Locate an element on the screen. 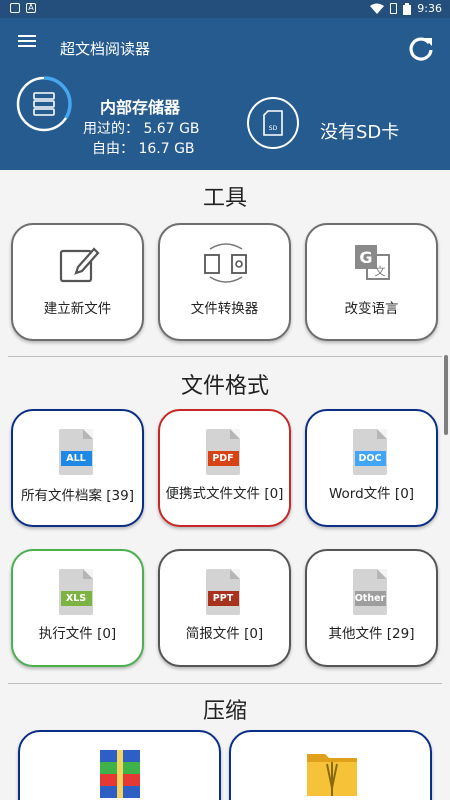  storage-progress-ring is located at coordinates (44, 104).